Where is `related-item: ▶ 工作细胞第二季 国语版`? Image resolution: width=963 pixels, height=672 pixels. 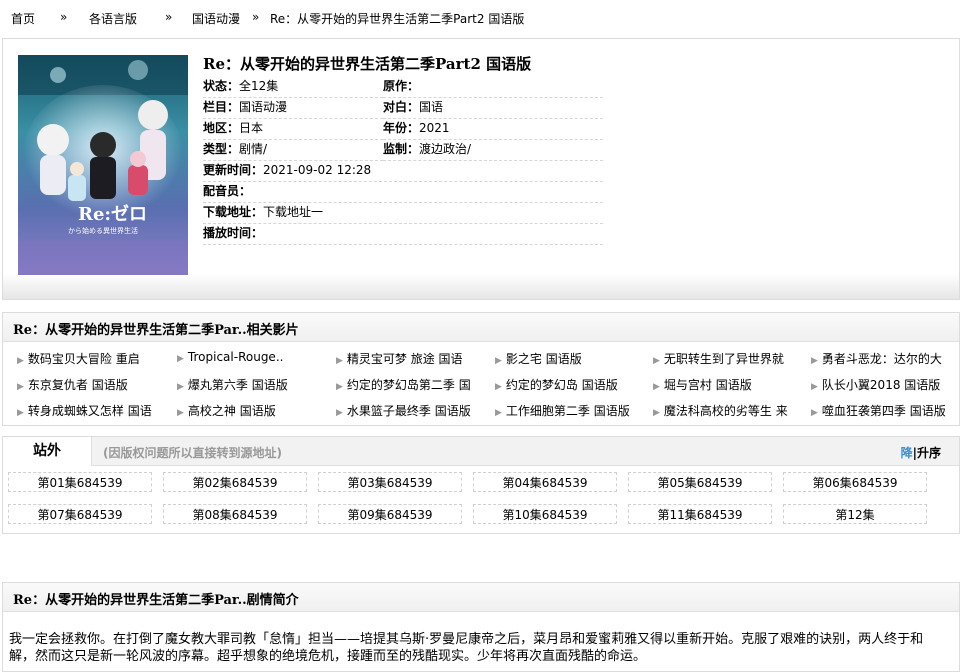 related-item: ▶ 工作细胞第二季 国语版 is located at coordinates (570, 412).